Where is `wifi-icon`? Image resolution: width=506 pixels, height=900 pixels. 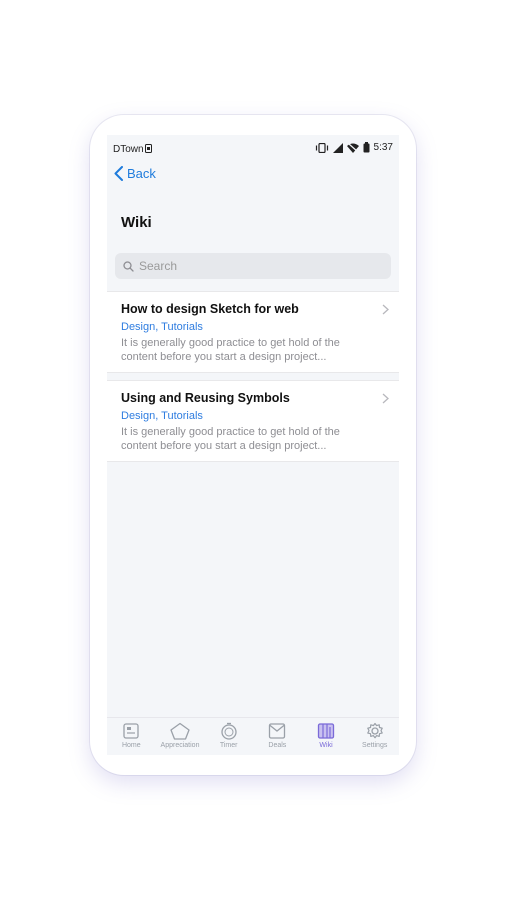
wifi-icon is located at coordinates (352, 148).